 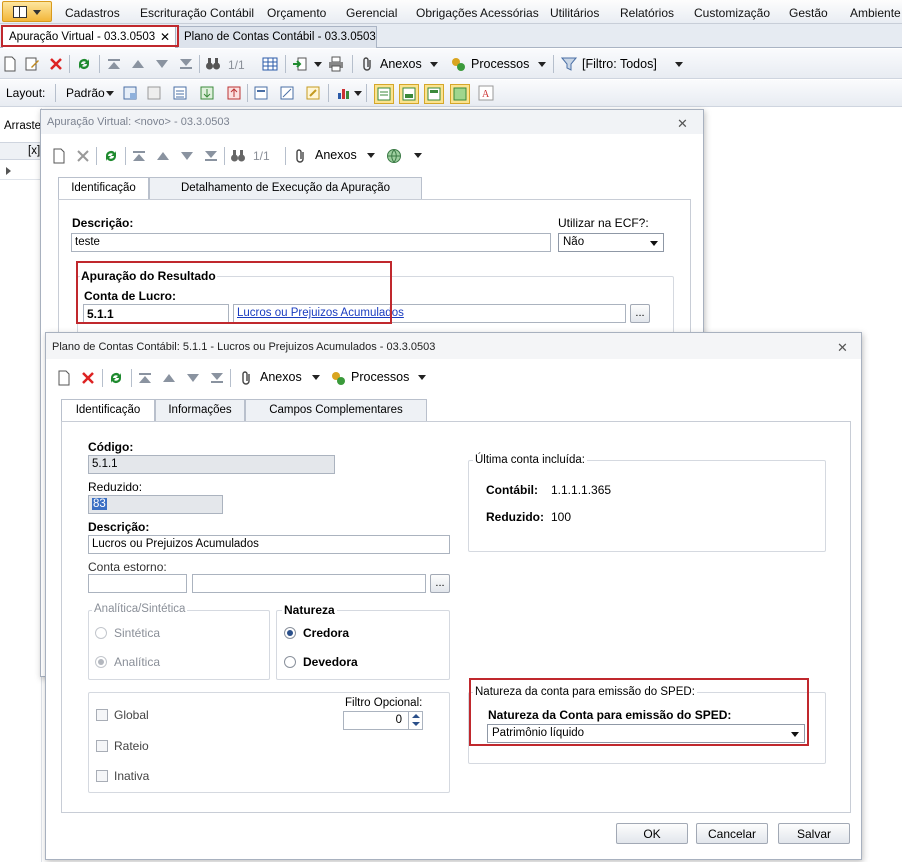 What do you see at coordinates (296, 13) in the screenshot?
I see `menu-orcamento: Orçamento` at bounding box center [296, 13].